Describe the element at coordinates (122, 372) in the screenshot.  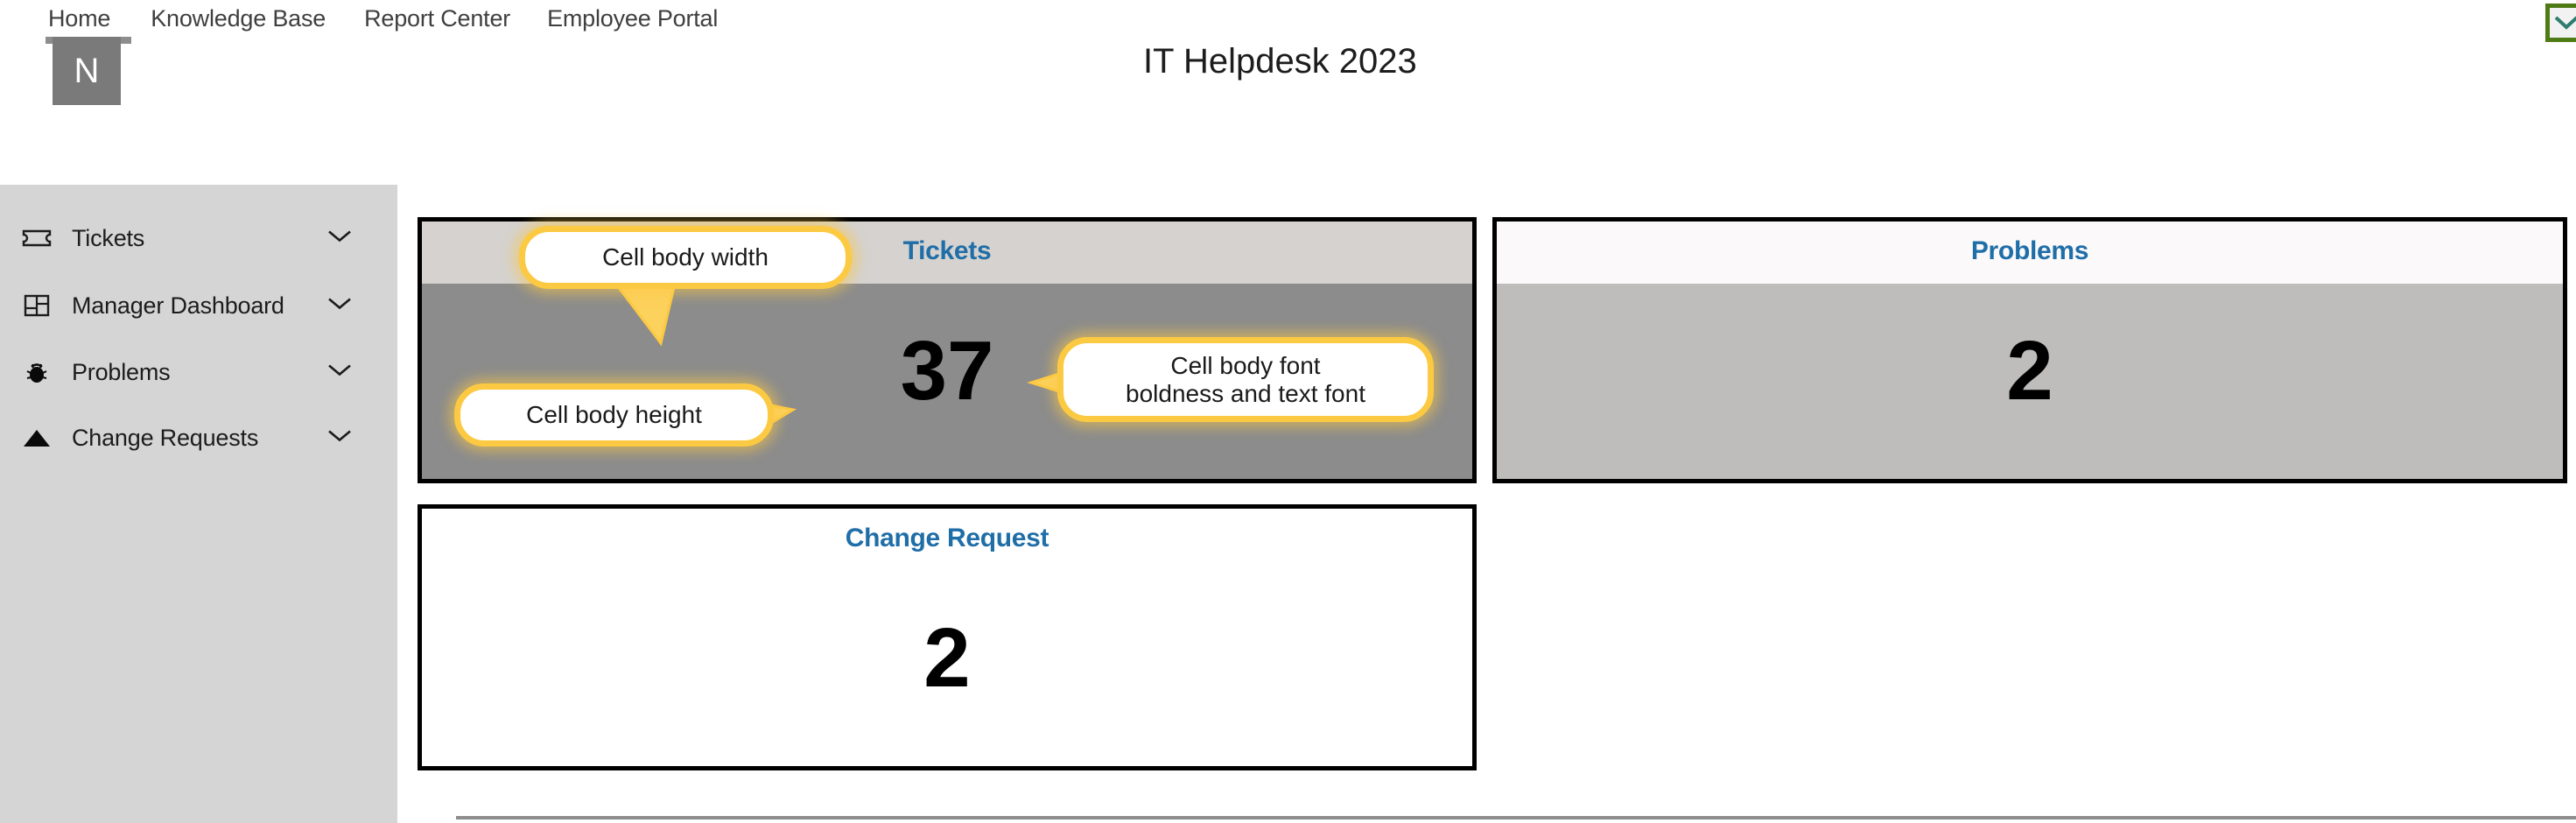
I see `sidebar-item-label: Problems` at that location.